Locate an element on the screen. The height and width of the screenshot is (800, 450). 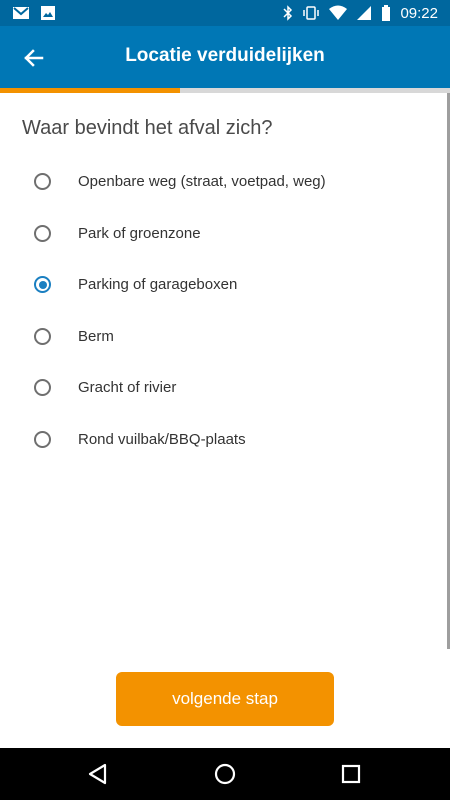
option-row: Berm is located at coordinates (220, 337).